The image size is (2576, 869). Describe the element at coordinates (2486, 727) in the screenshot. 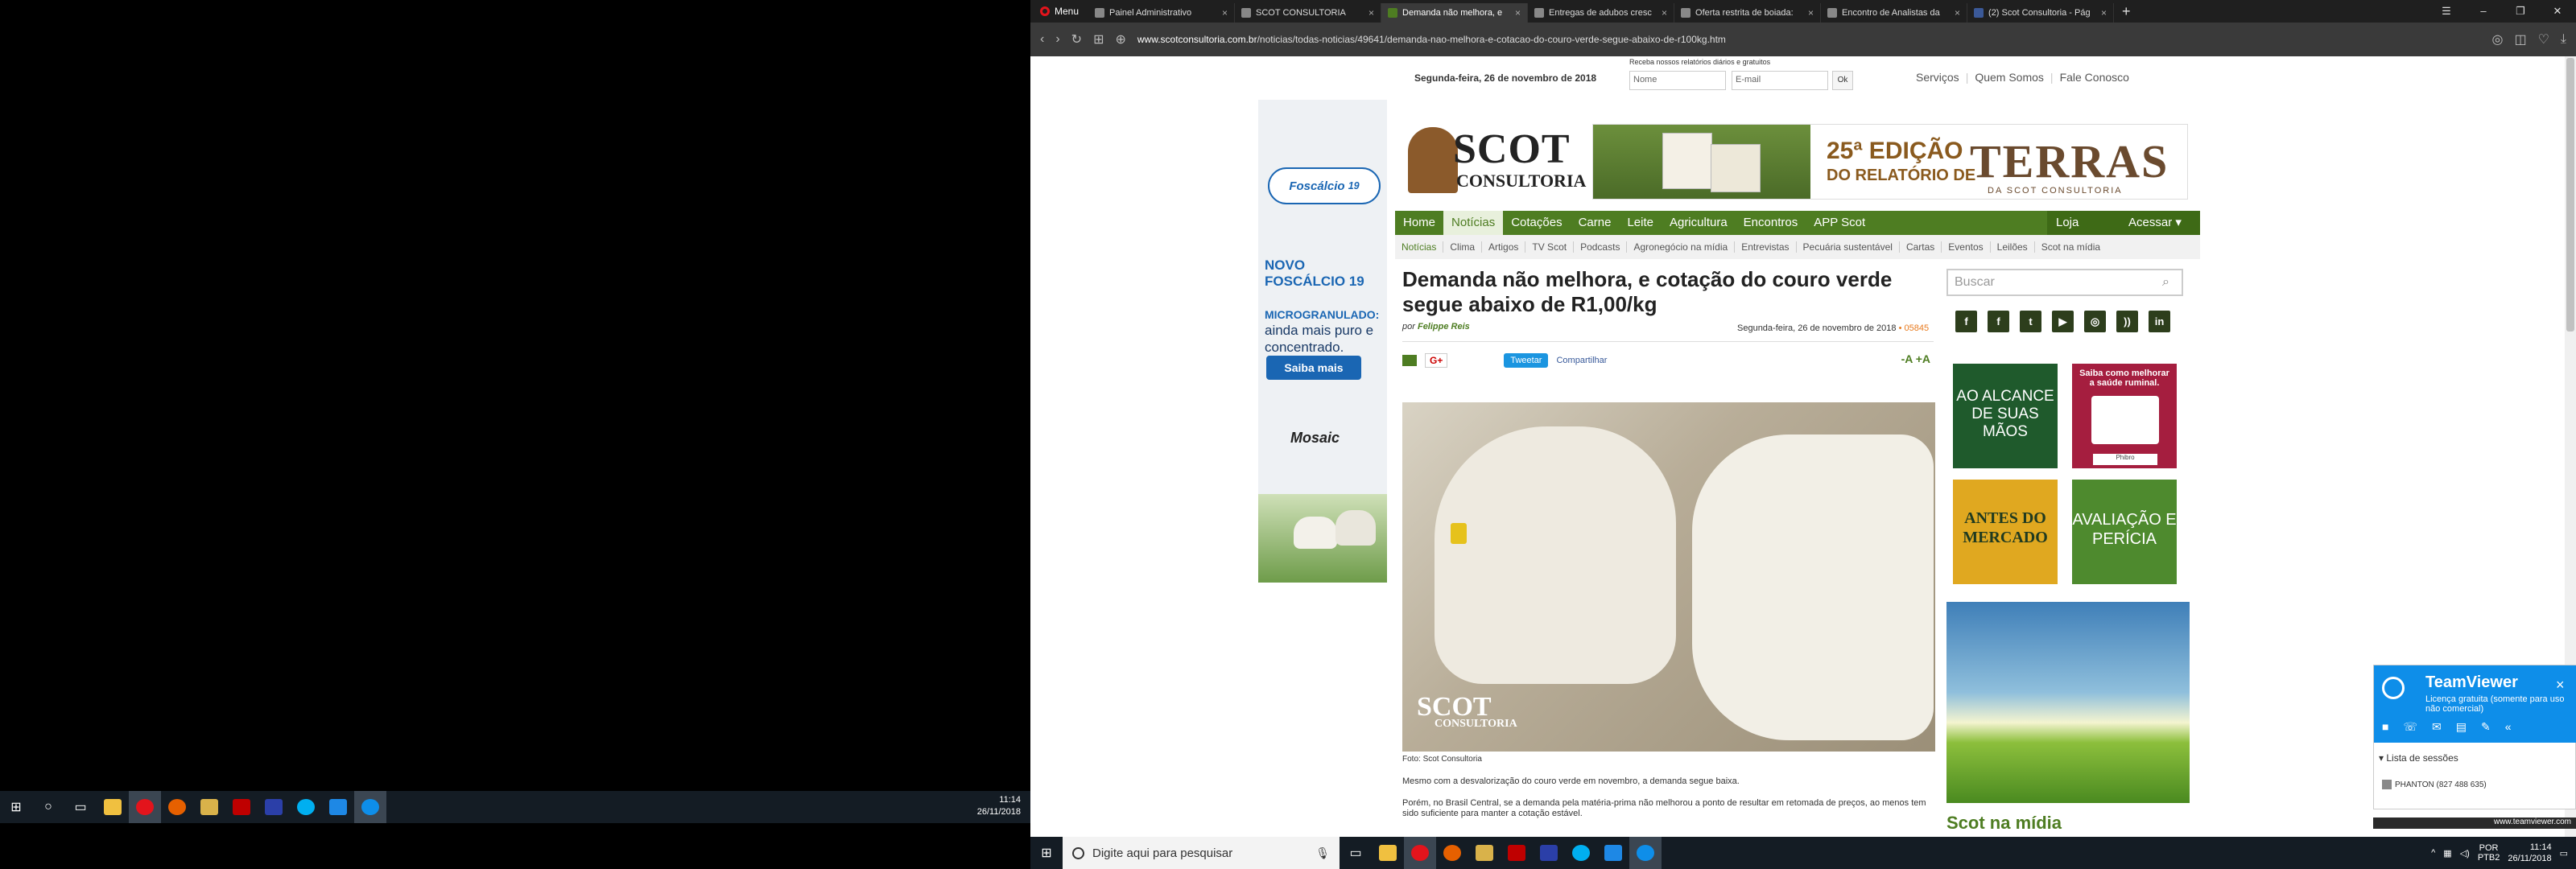

I see `whiteboard-icon: ✎` at that location.